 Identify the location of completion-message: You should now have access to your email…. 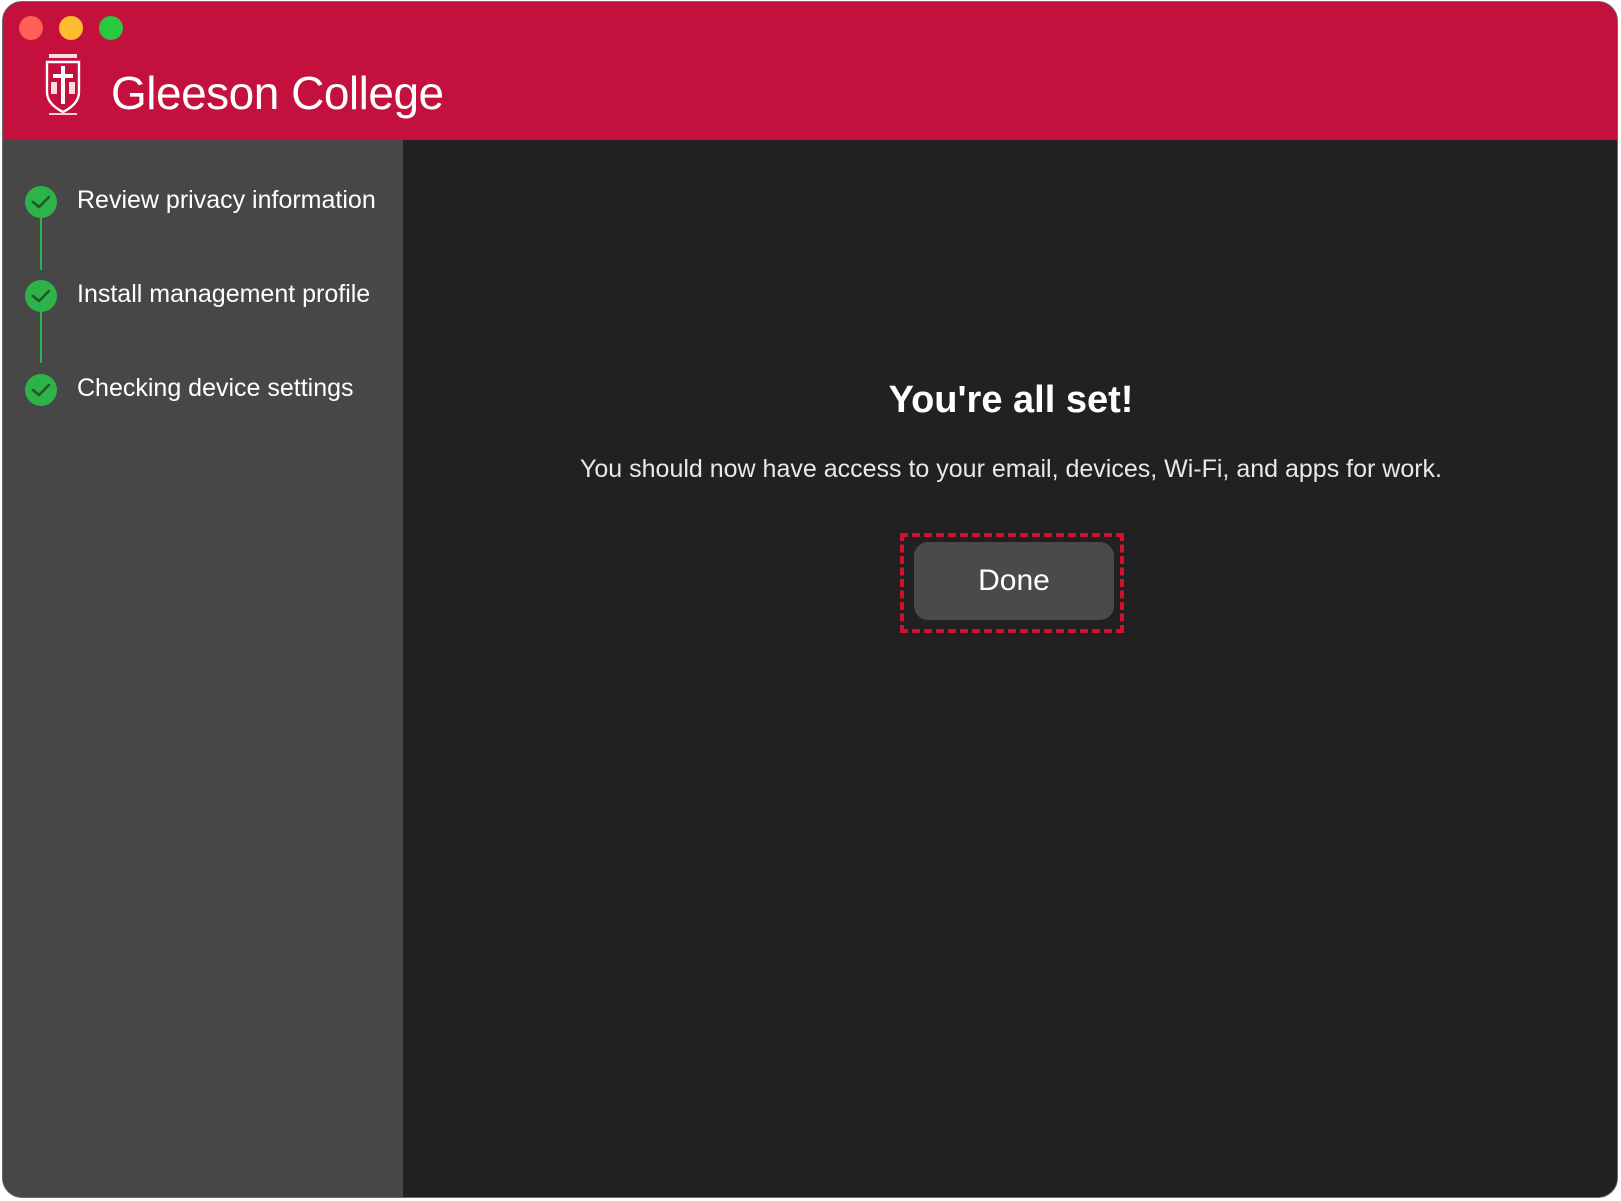
(1011, 469).